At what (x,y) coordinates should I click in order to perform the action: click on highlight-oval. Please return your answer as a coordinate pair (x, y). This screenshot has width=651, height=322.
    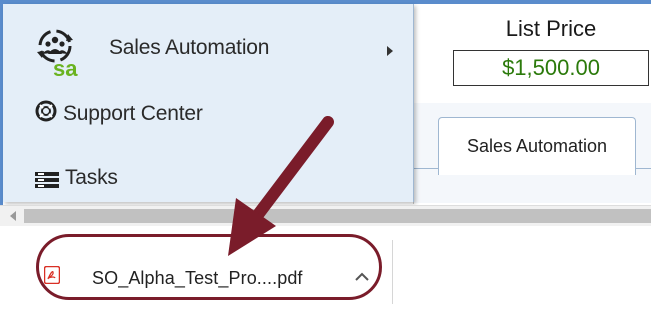
    Looking at the image, I should click on (209, 267).